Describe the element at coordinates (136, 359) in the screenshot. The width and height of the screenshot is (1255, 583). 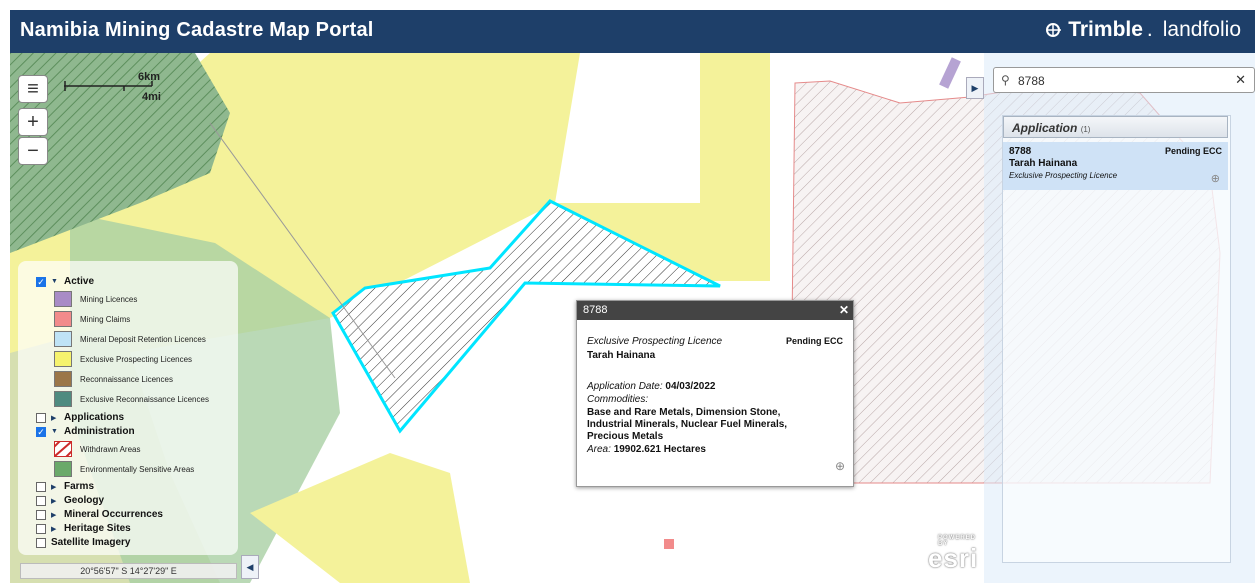
I see `legend-item-label: Exclusive Prospecting Licences` at that location.